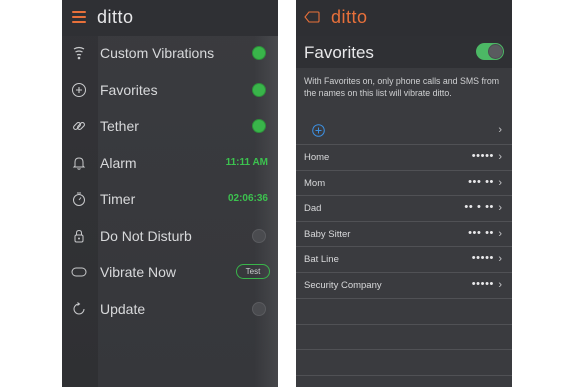  I want to click on contact-name: Dad, so click(313, 209).